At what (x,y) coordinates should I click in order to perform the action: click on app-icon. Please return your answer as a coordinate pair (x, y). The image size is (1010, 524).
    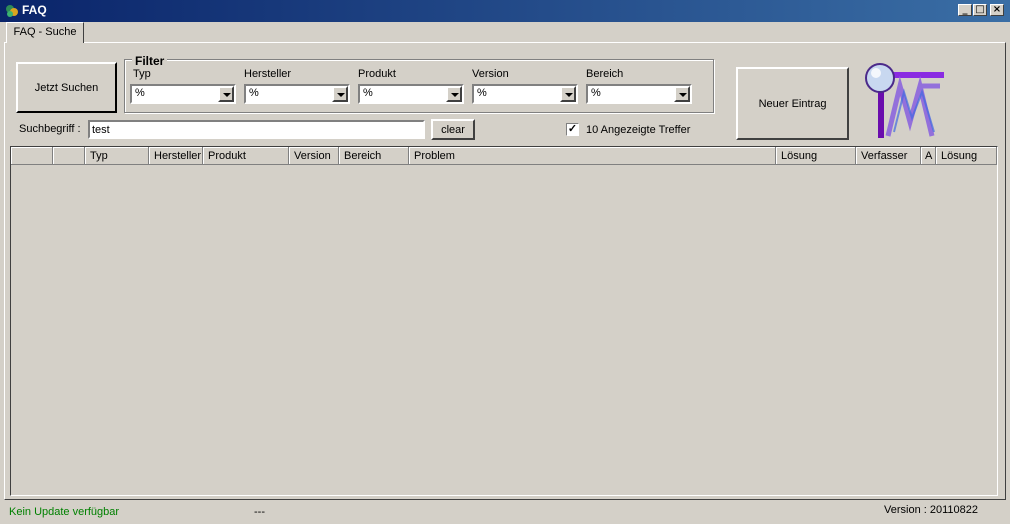
    Looking at the image, I should click on (12, 11).